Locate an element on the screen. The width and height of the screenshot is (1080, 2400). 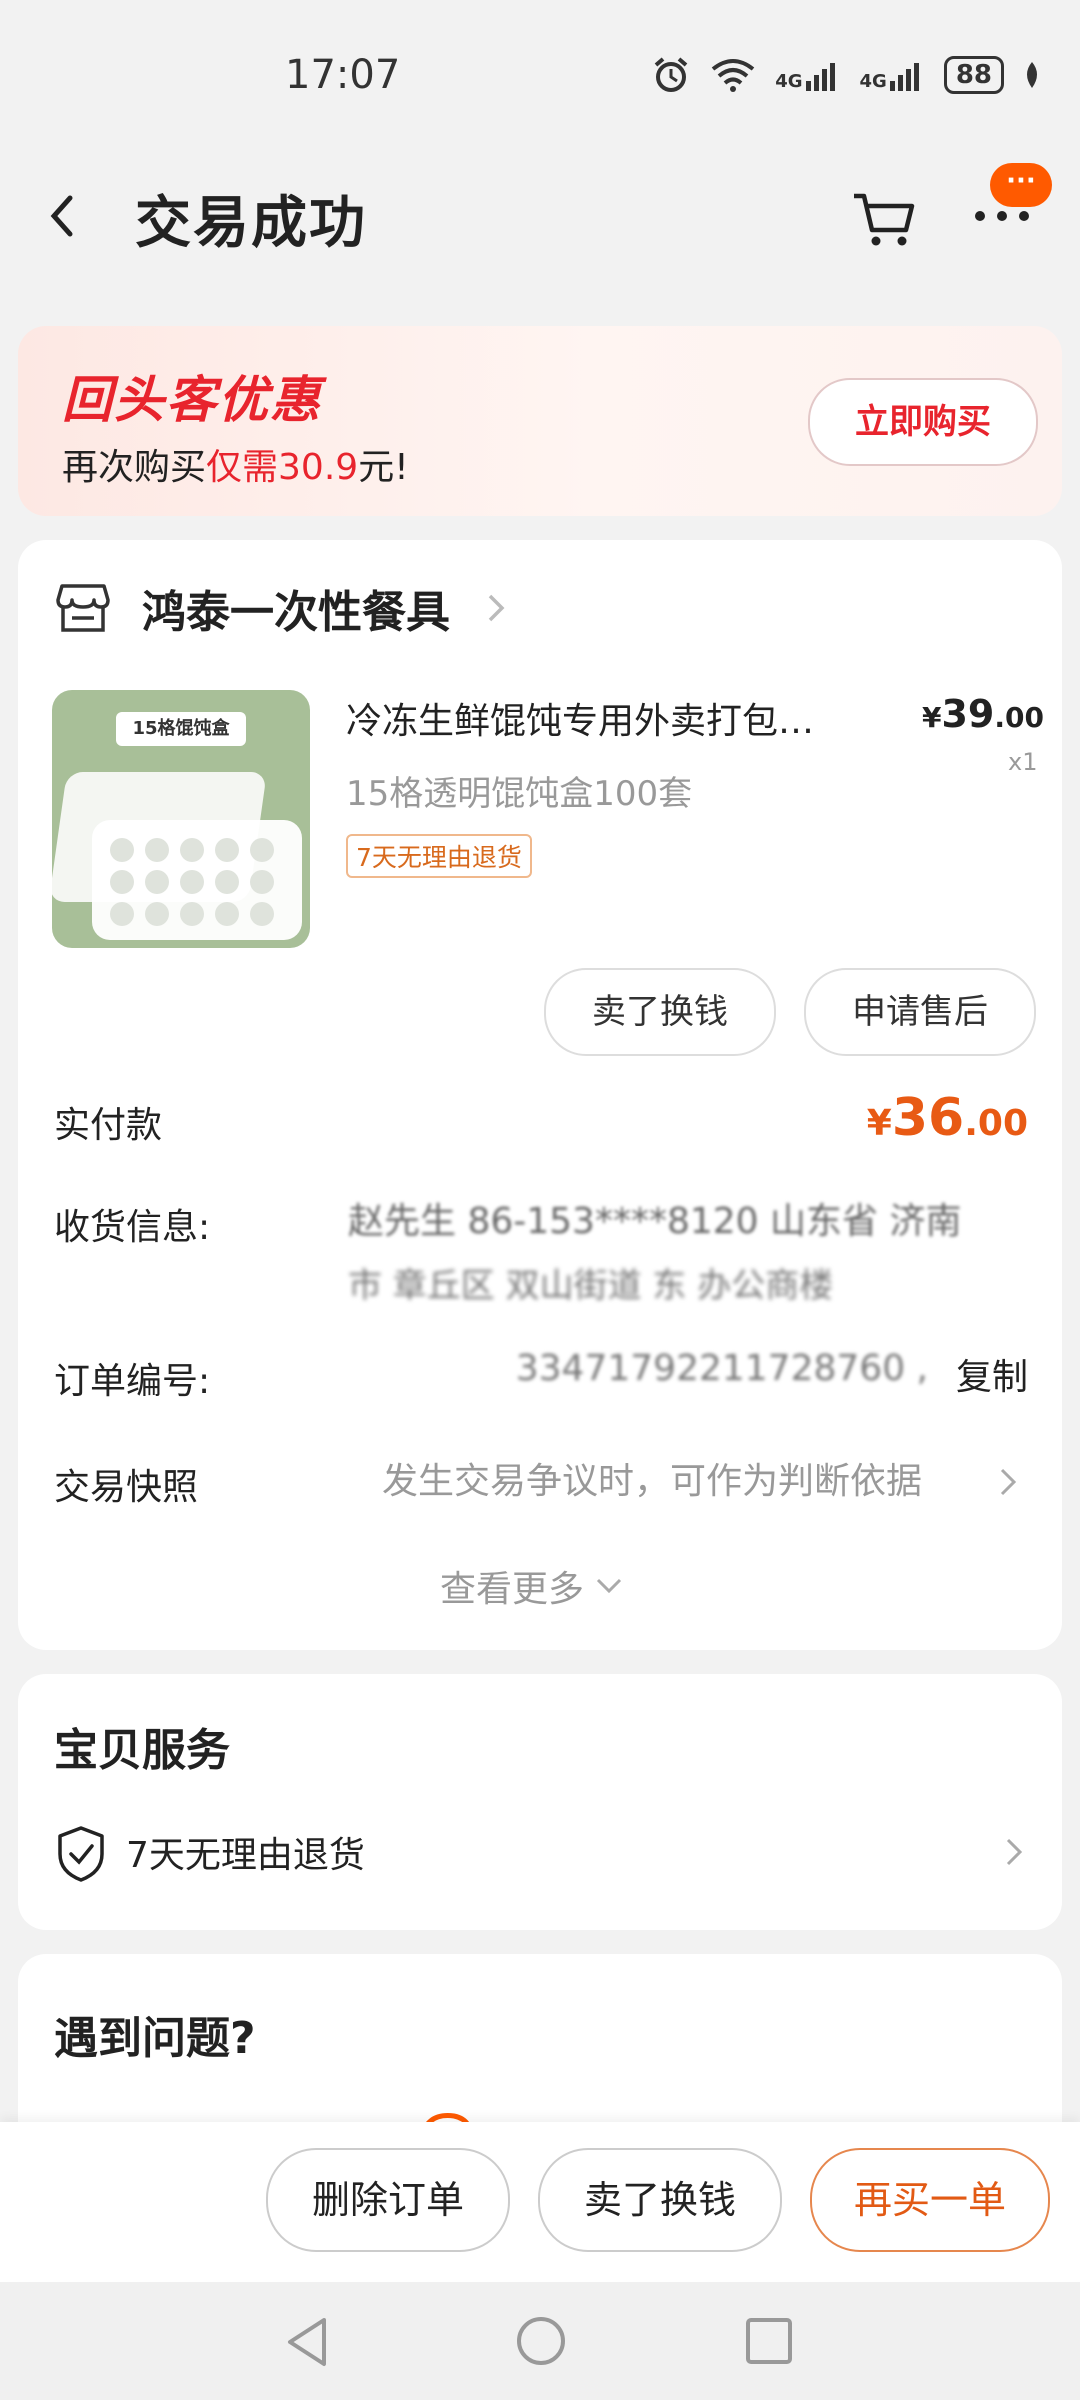
page-title: 交易成功 is located at coordinates (251, 223).